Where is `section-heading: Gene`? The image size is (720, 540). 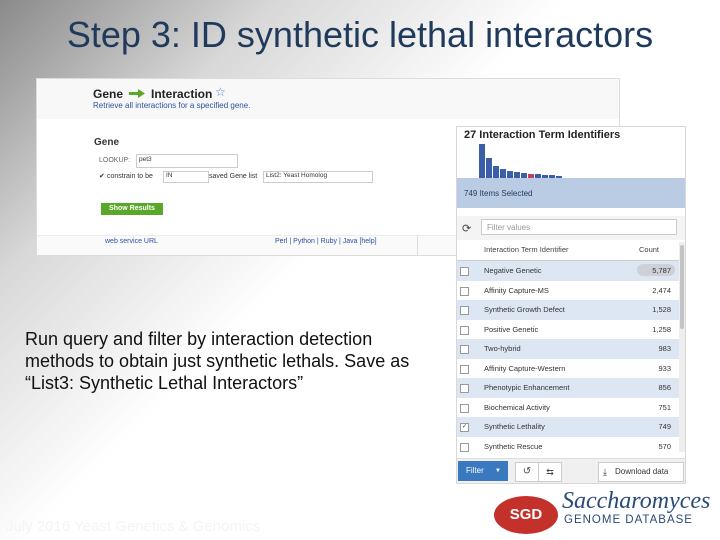
section-heading: Gene is located at coordinates (107, 142).